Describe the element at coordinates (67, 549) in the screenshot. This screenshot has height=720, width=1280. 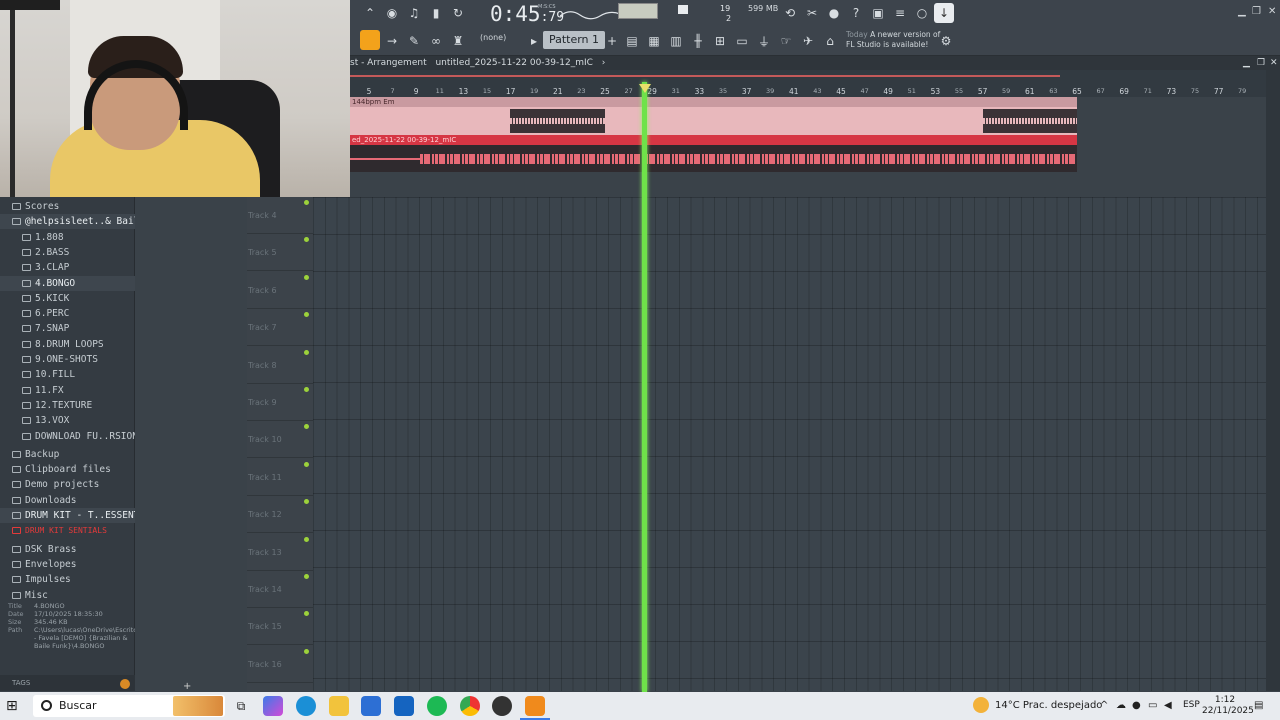
I see `browser-item: DSK Brass` at that location.